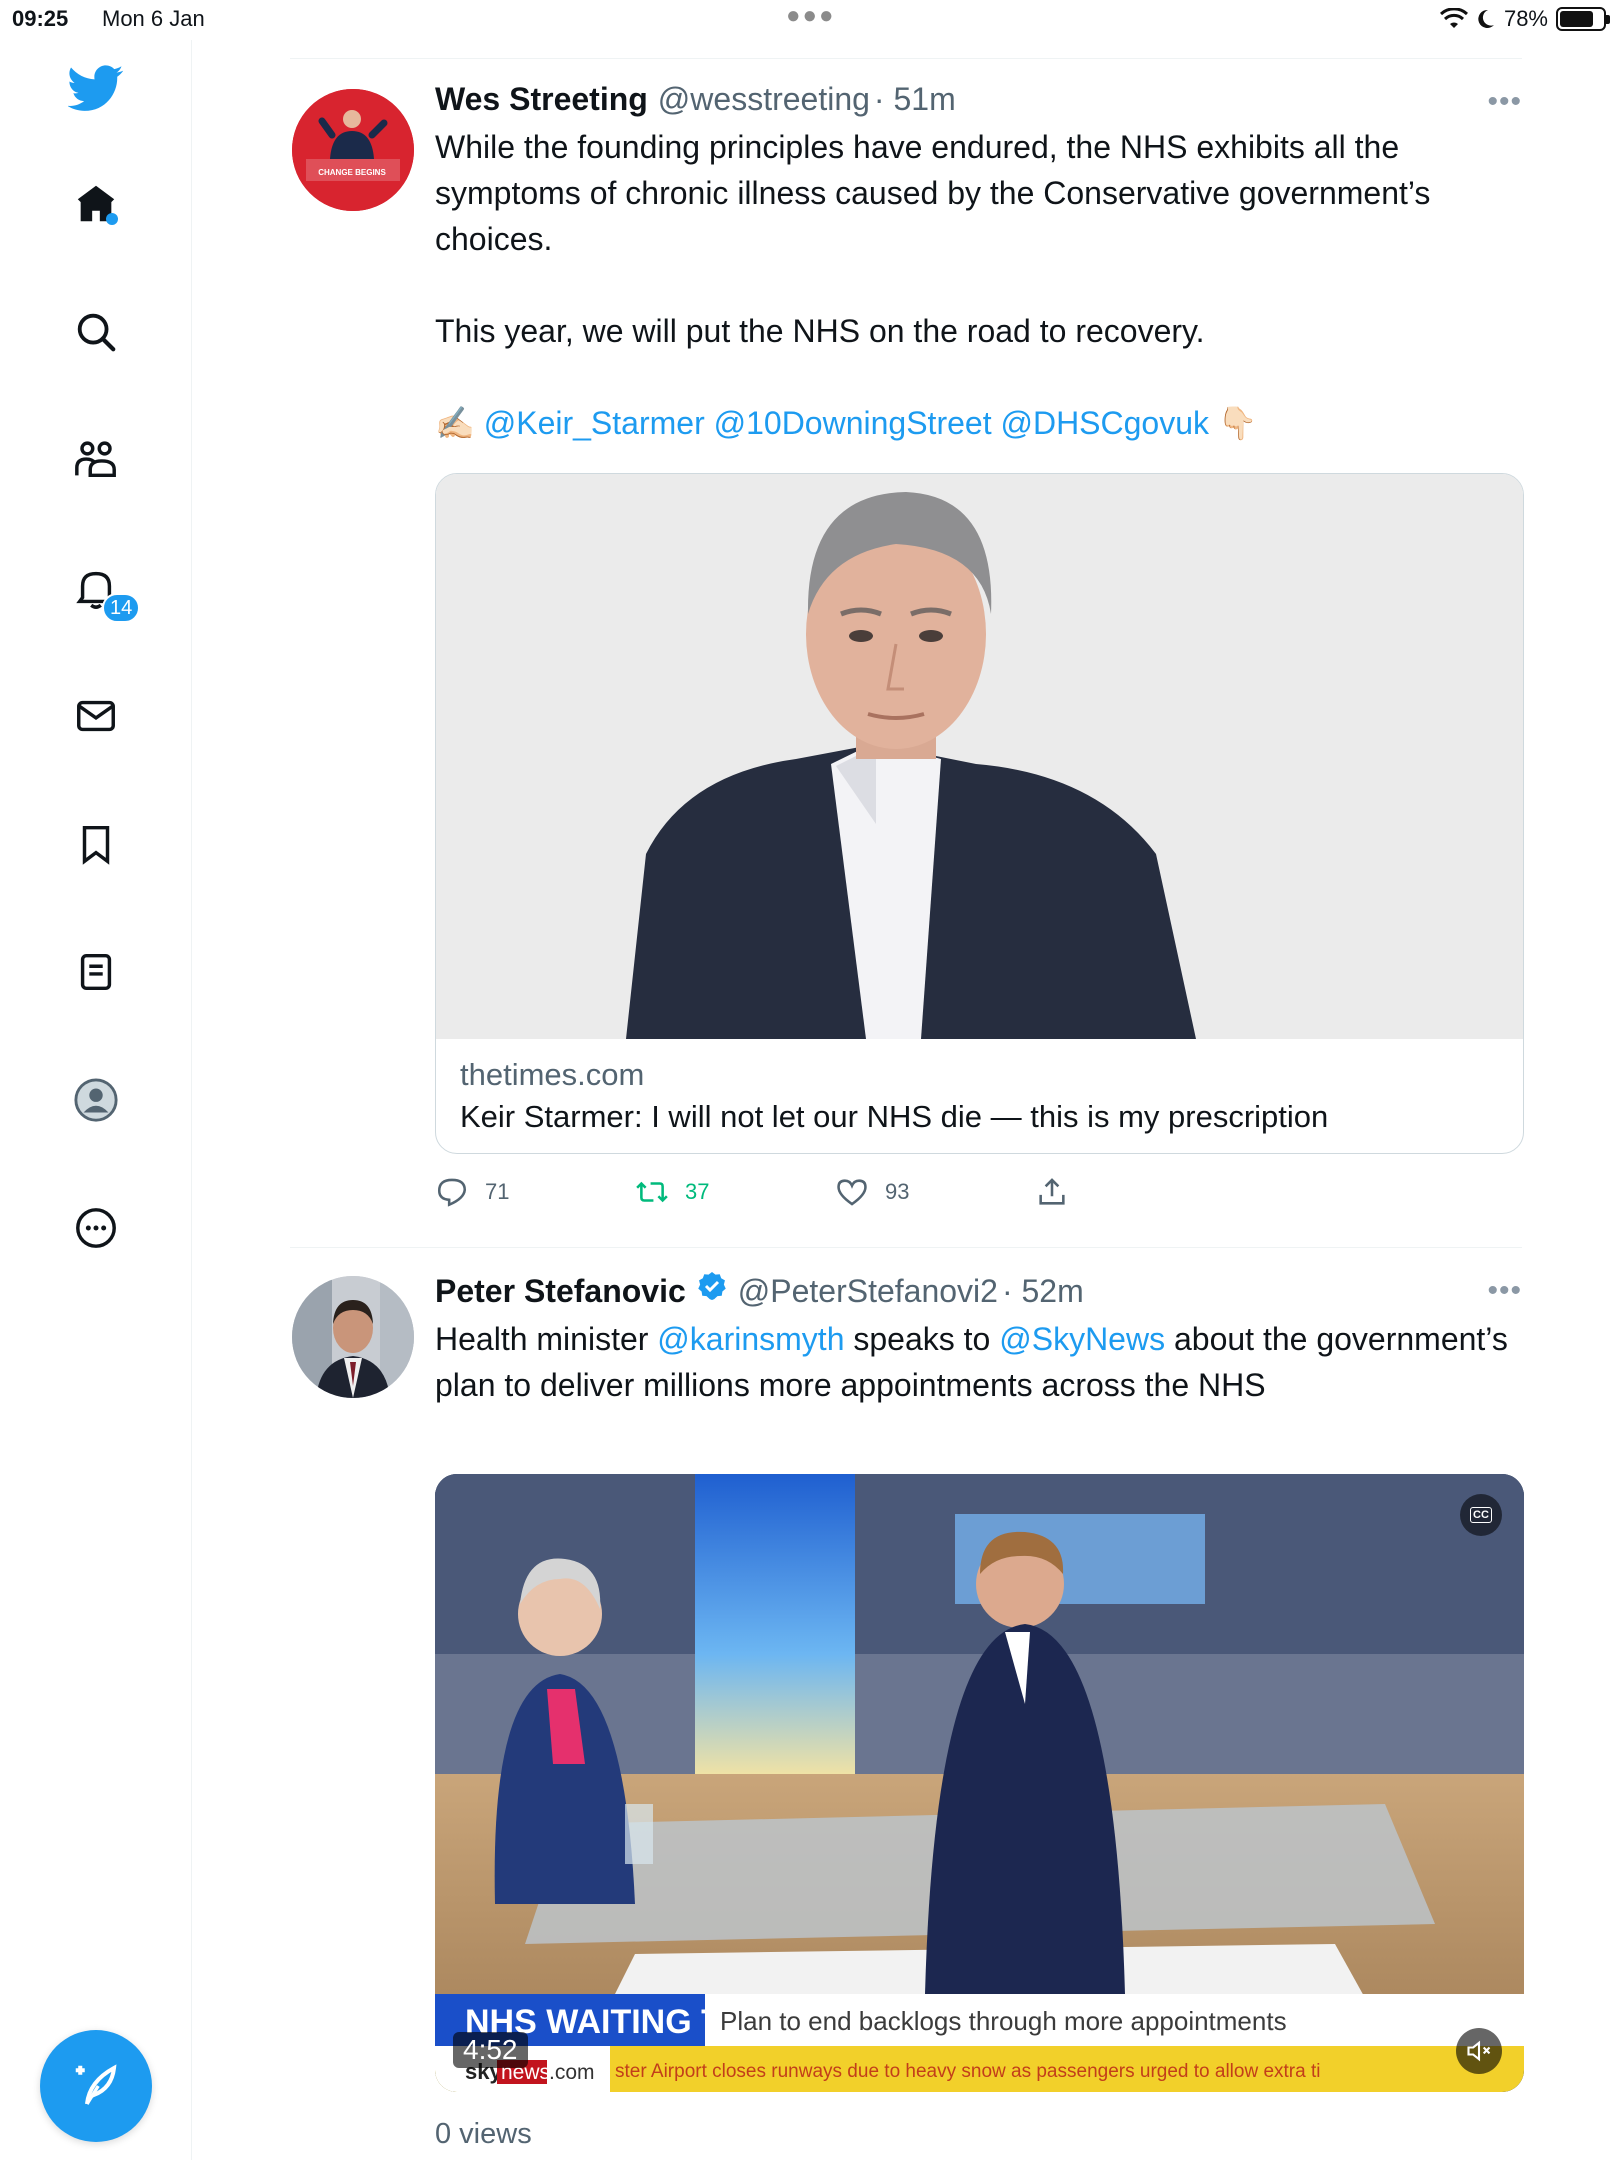 Image resolution: width=1620 pixels, height=2160 pixels. What do you see at coordinates (1104, 423) in the screenshot?
I see `mention-link: @DHSCgovuk` at bounding box center [1104, 423].